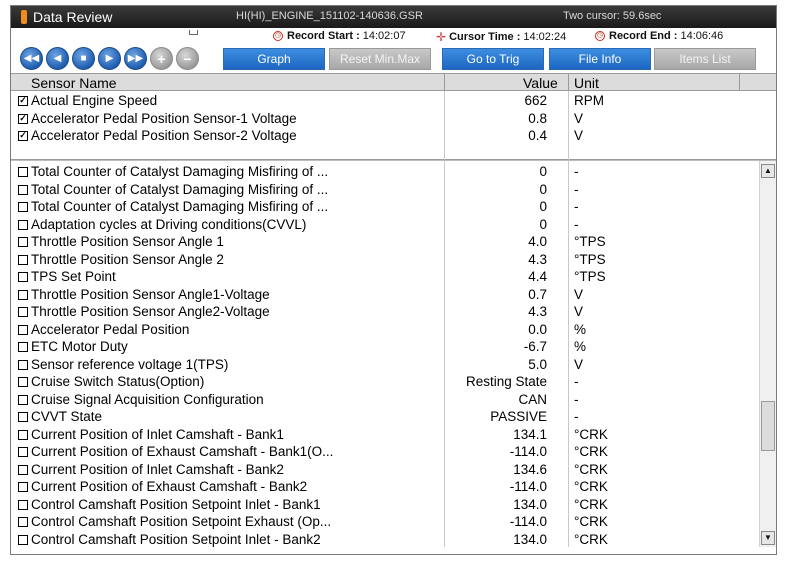 The width and height of the screenshot is (787, 562). I want to click on vertical-scrollbar: ▲ ▼, so click(767, 354).